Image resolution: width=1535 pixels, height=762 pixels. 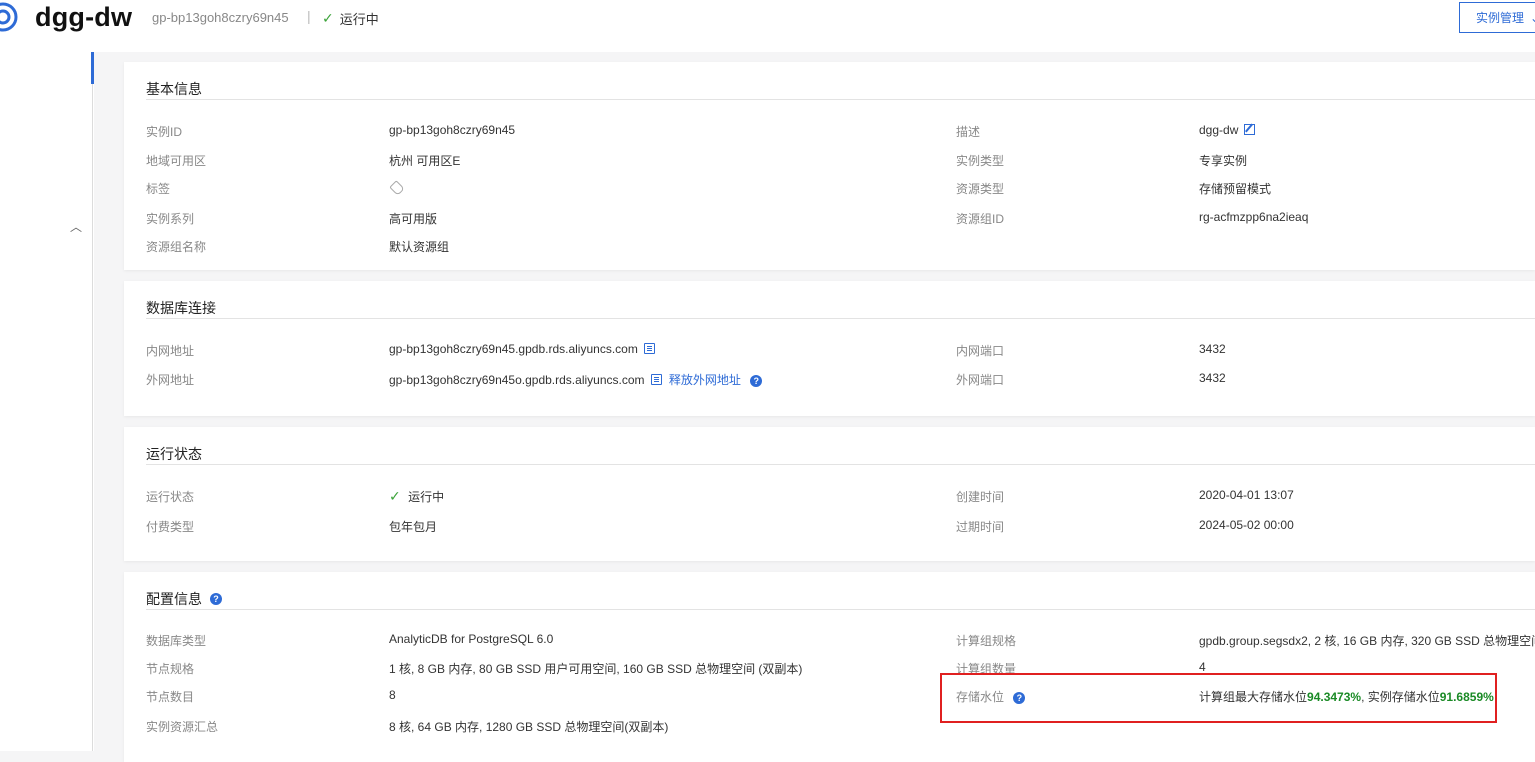 I want to click on card-title-connection: 数据库连接, so click(x=181, y=308).